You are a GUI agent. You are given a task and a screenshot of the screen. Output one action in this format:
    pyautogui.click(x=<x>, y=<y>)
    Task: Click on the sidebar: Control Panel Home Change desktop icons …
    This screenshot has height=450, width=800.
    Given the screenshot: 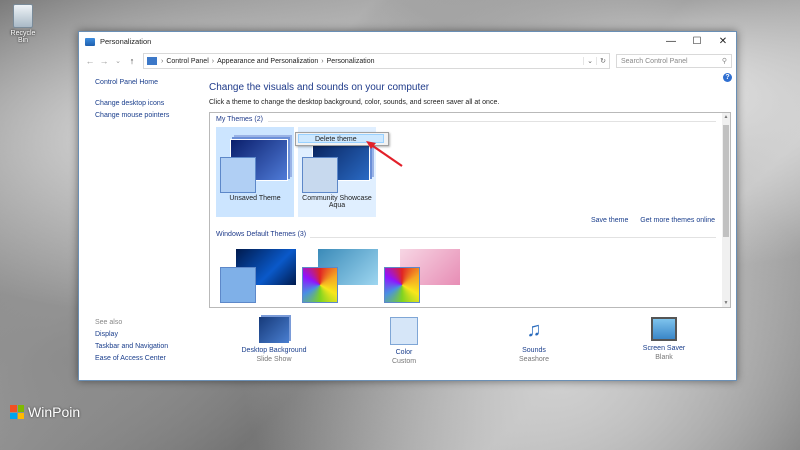 What is the action you would take?
    pyautogui.click(x=150, y=101)
    